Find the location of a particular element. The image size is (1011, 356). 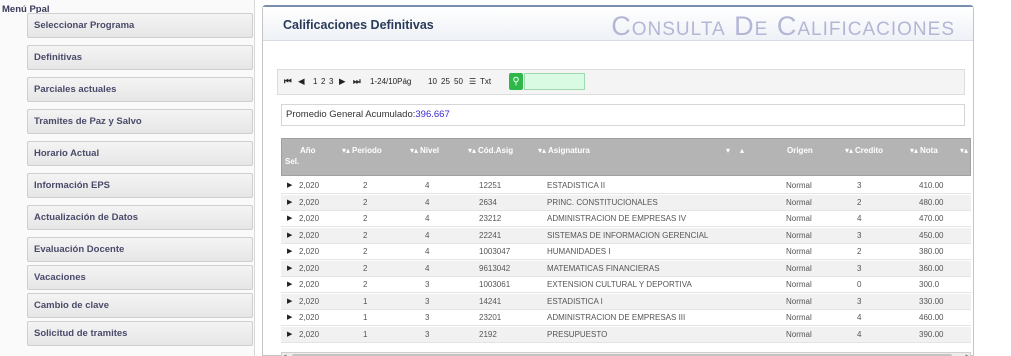

cell-asignatura: PRESUPUESTO is located at coordinates (577, 334).